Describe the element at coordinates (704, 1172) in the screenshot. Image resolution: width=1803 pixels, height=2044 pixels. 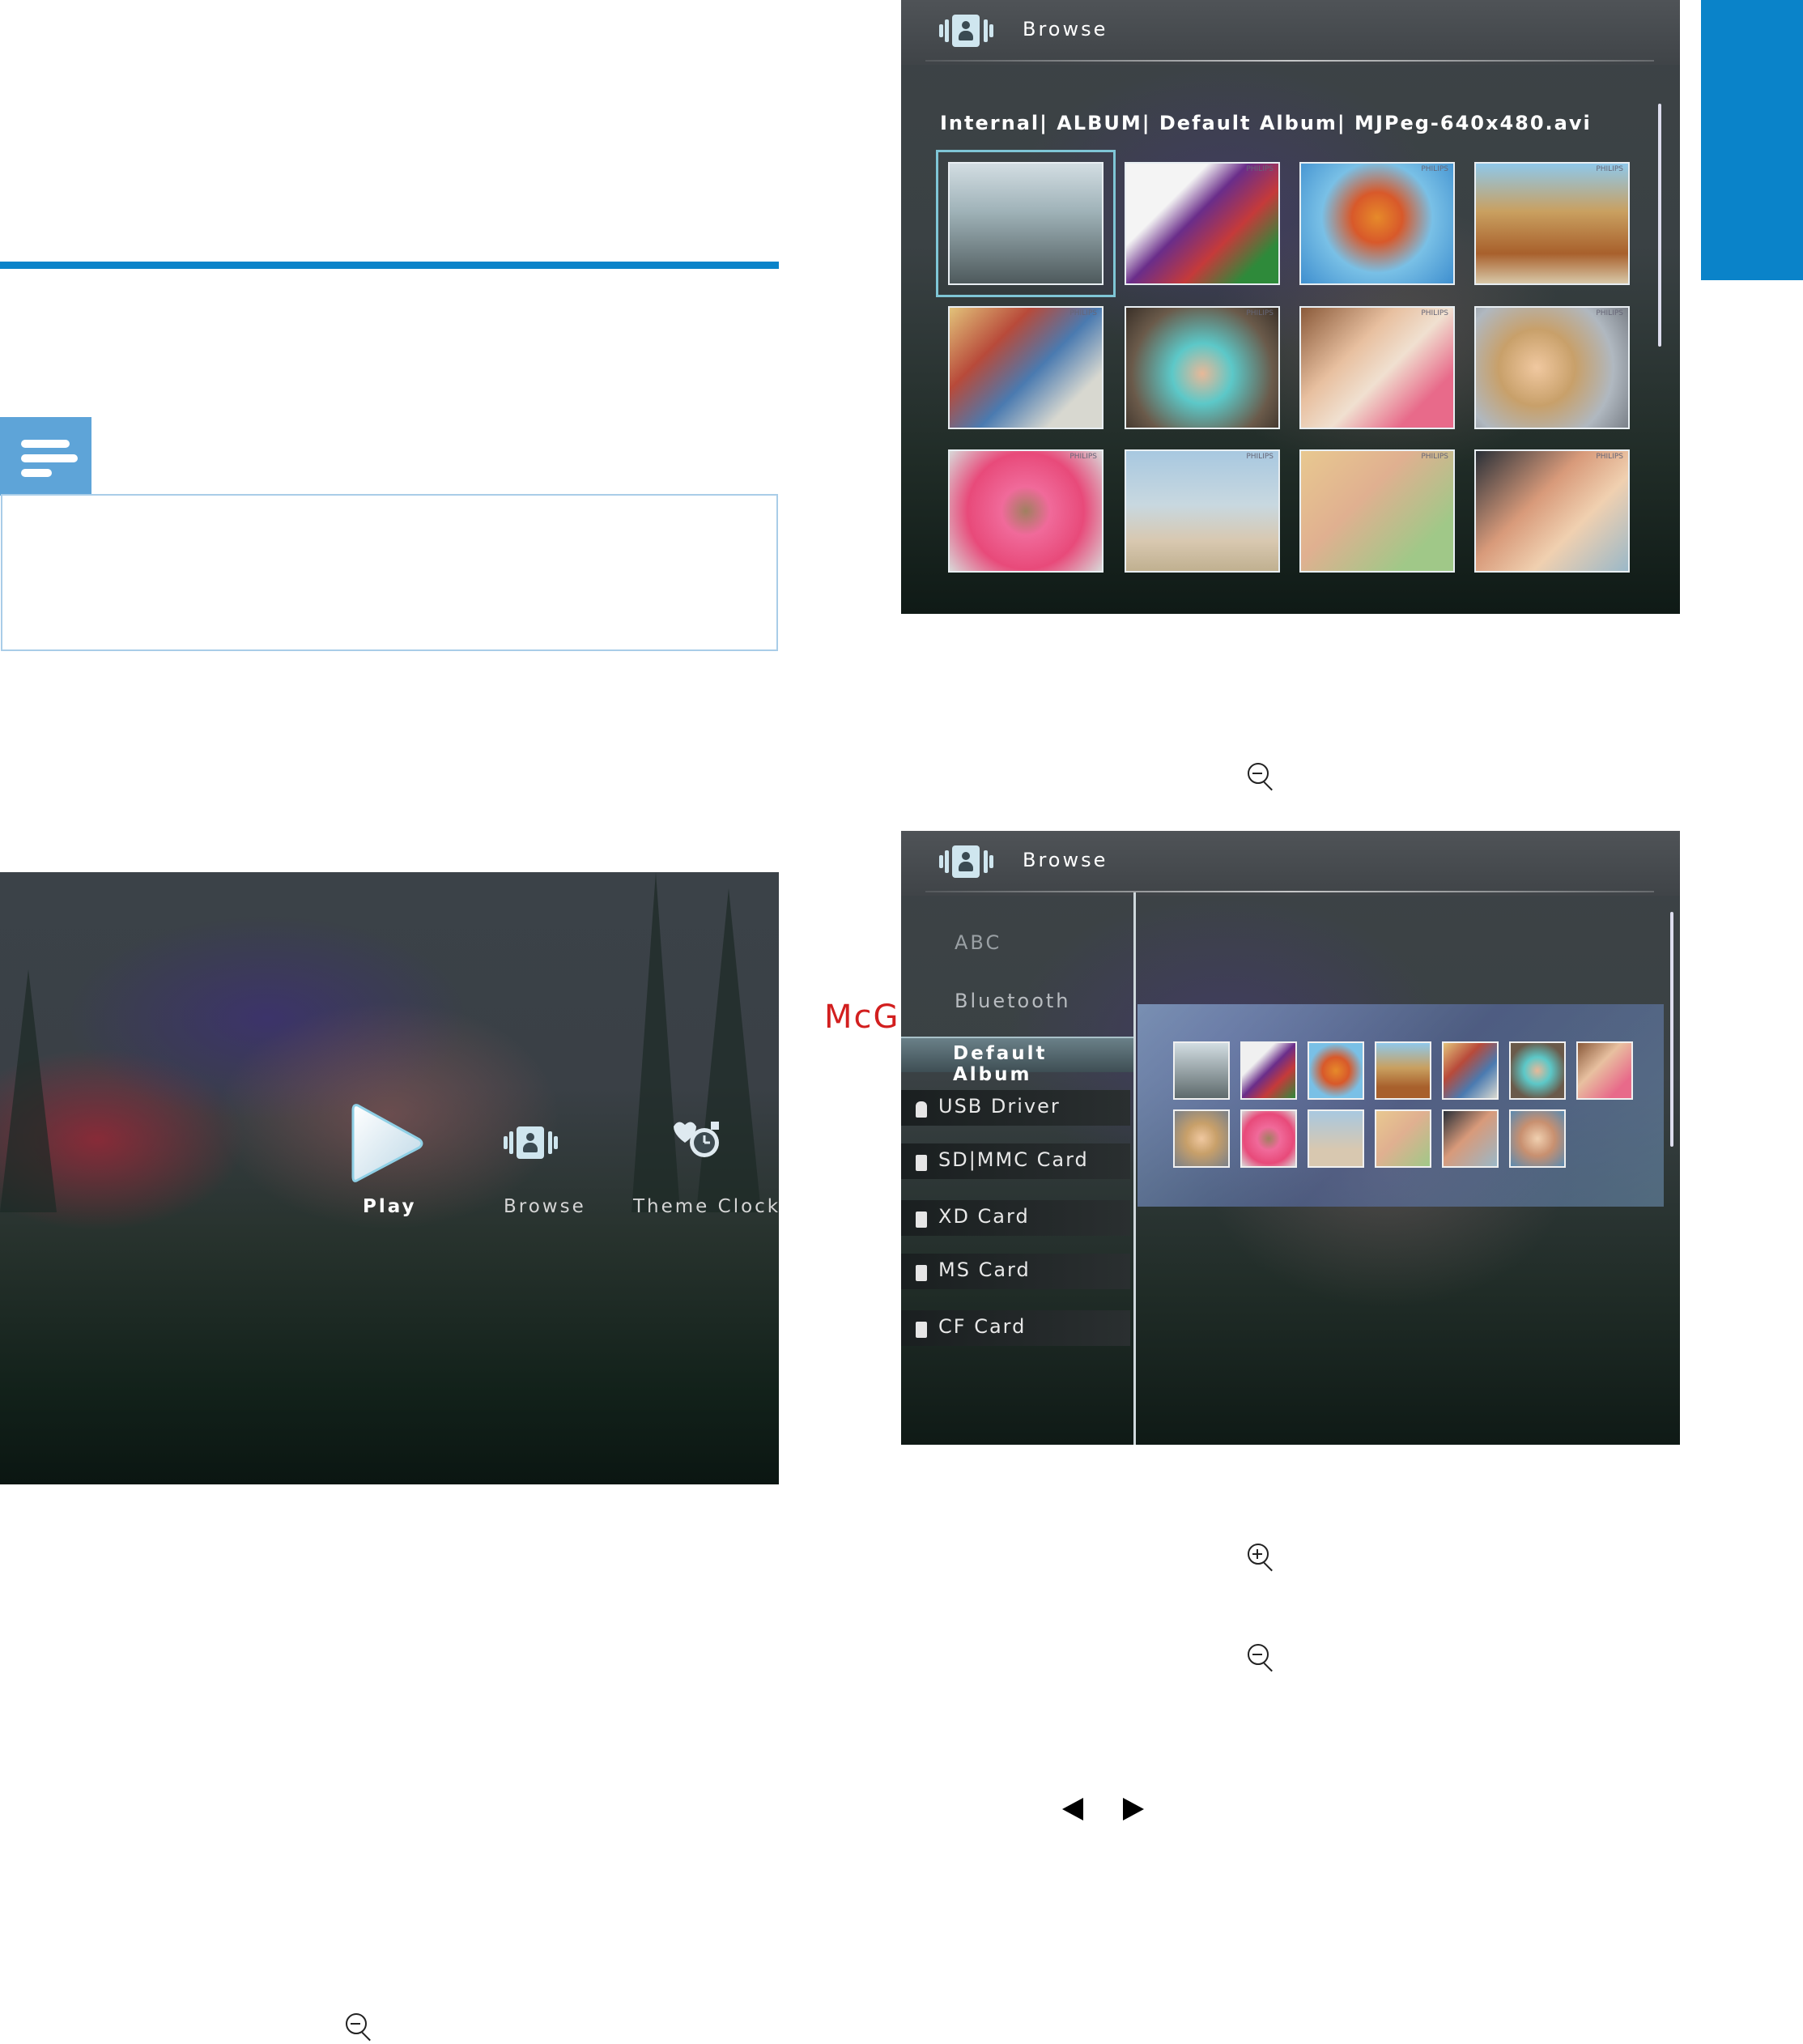
I see `theme-clock-button: Theme Clock` at that location.